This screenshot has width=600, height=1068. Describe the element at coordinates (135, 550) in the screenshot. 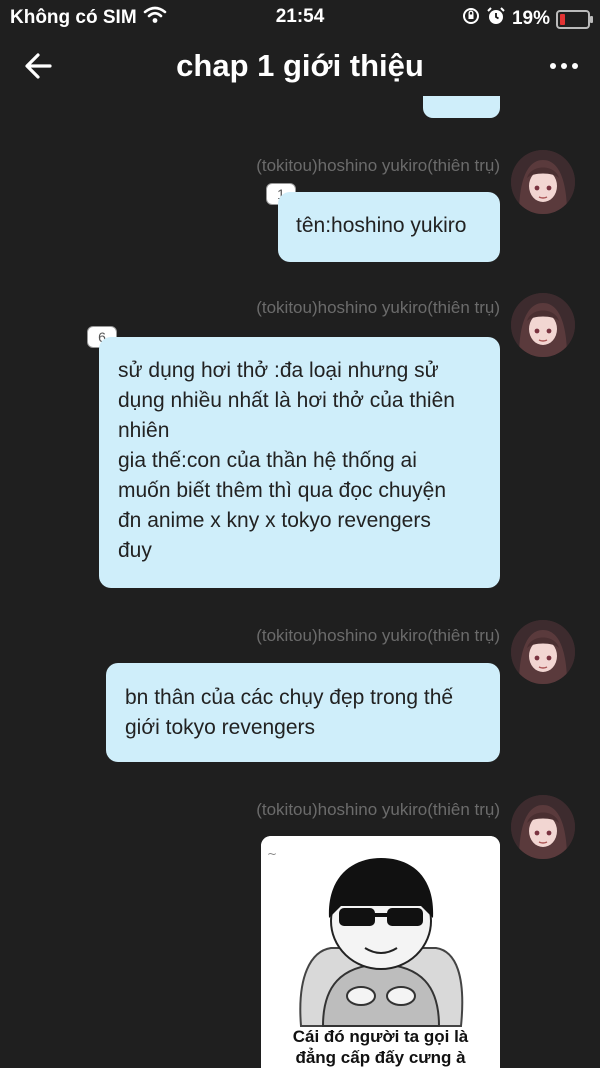

I see `message-text: đuy` at that location.